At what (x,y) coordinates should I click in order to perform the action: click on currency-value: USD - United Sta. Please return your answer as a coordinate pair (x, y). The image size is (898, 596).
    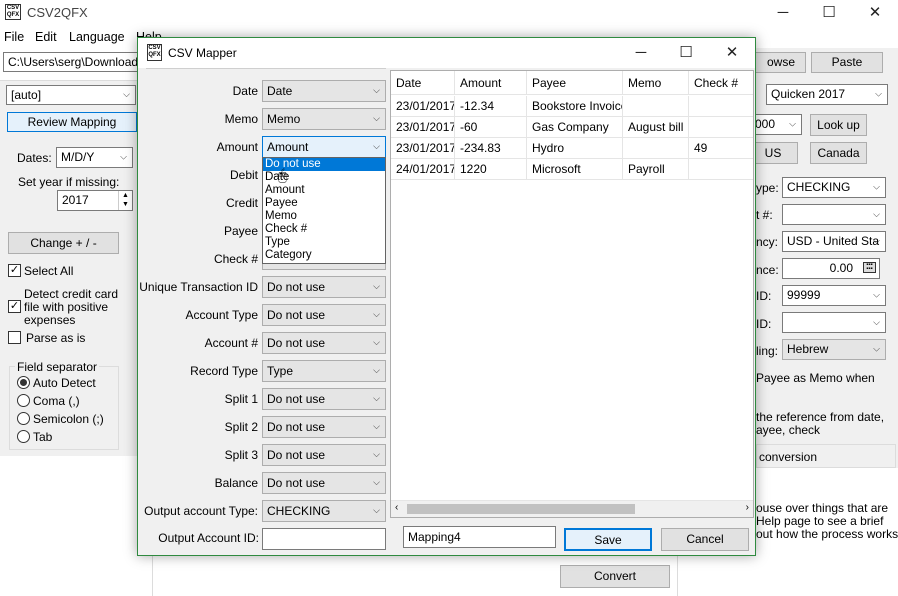
    Looking at the image, I should click on (833, 241).